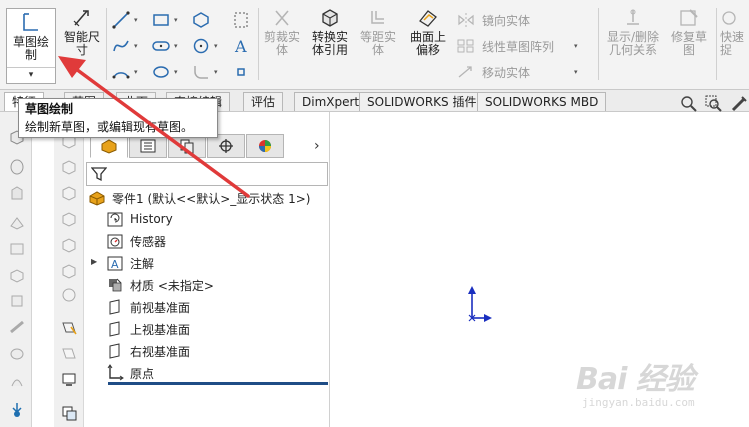 This screenshot has height=427, width=749. I want to click on tree-item-front-plane: 前视基准面, so click(148, 307).